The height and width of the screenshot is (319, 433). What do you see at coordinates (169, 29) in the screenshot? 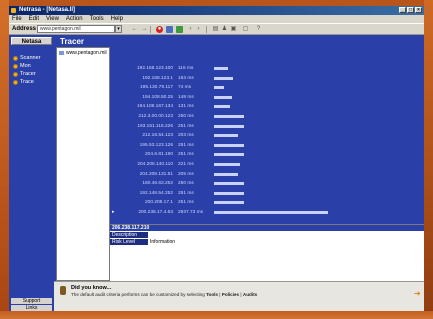
I see `report-icon` at bounding box center [169, 29].